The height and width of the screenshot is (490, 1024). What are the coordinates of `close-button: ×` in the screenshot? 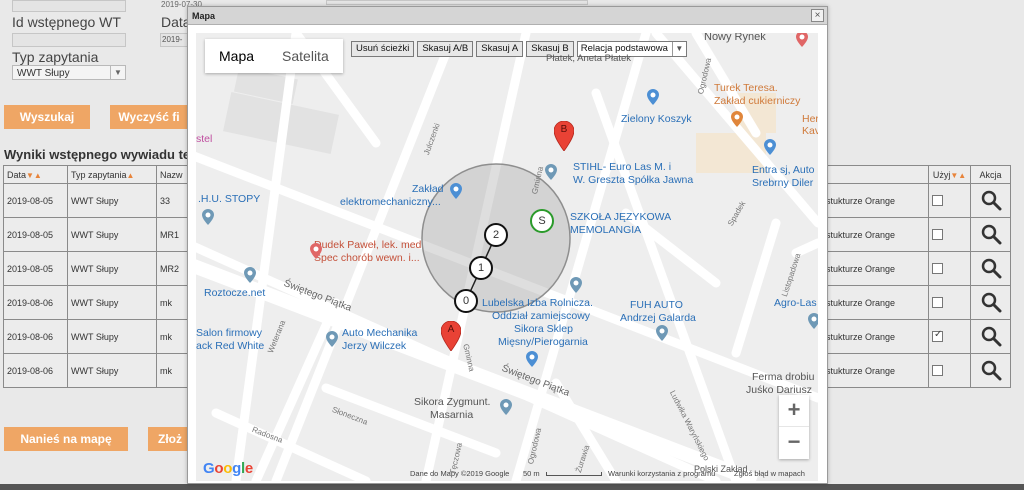 It's located at (817, 15).